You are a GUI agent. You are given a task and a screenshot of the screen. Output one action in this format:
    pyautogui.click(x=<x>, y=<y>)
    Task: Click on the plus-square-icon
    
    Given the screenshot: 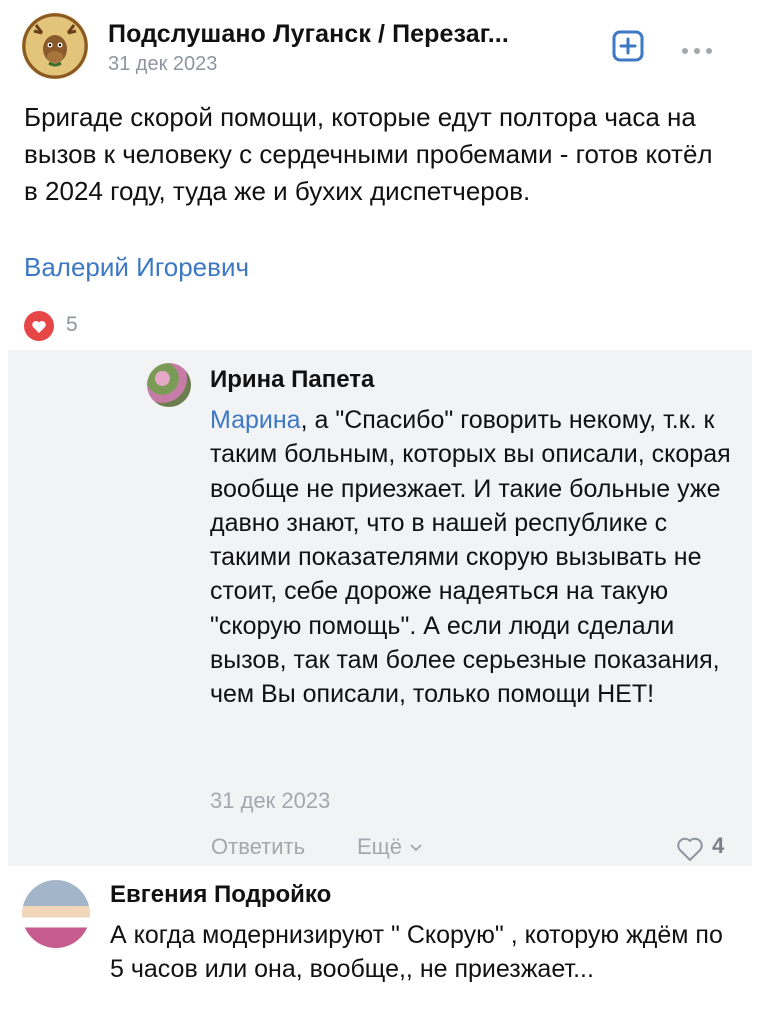 What is the action you would take?
    pyautogui.click(x=628, y=46)
    